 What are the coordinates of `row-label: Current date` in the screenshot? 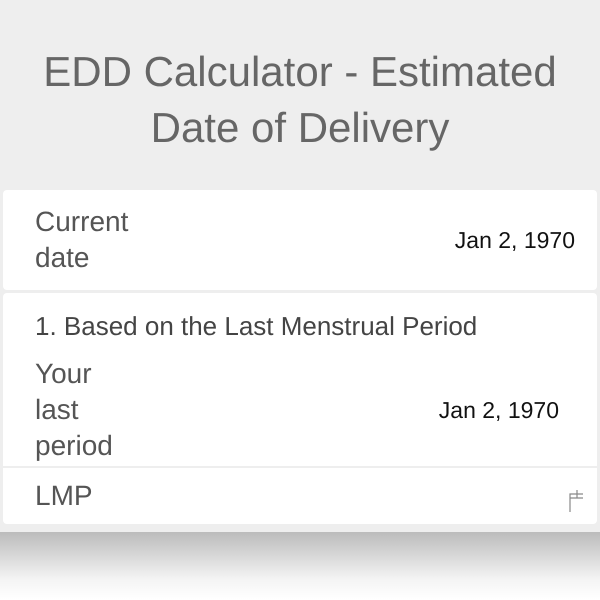 It's located at (82, 240).